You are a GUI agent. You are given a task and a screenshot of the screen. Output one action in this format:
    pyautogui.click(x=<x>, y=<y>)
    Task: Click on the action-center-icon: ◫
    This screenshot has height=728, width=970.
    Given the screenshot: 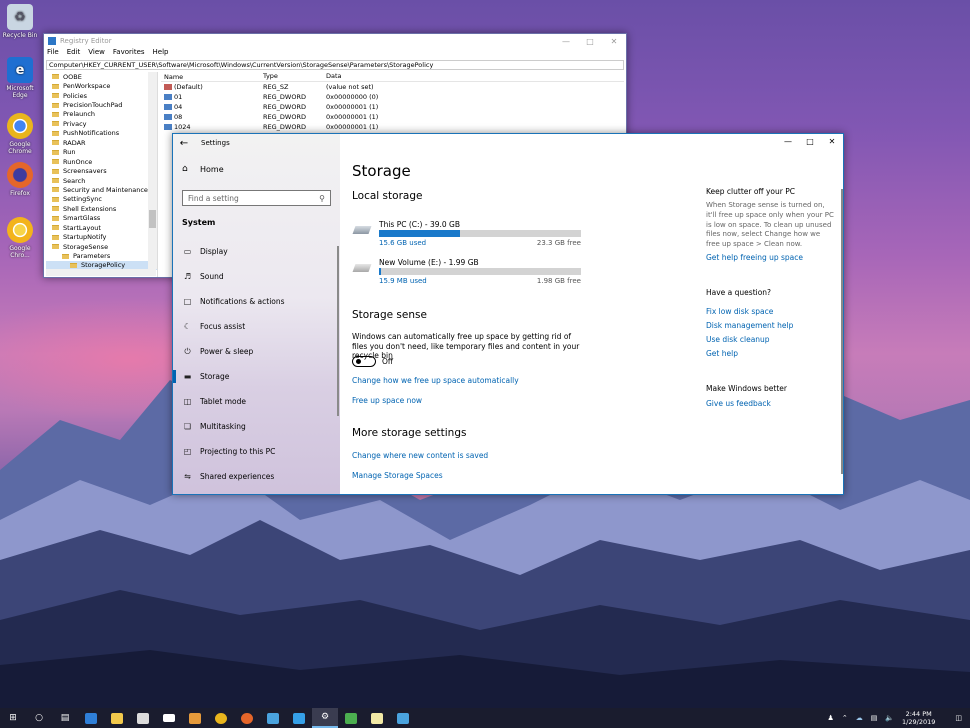 What is the action you would take?
    pyautogui.click(x=958, y=718)
    